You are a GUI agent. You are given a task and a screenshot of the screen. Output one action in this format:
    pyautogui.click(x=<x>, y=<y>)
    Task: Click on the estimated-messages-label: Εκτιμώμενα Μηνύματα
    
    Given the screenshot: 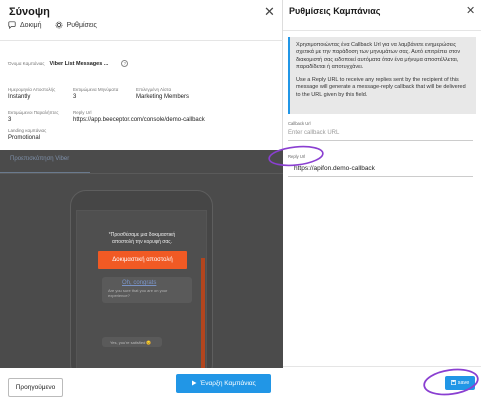 What is the action you would take?
    pyautogui.click(x=96, y=89)
    